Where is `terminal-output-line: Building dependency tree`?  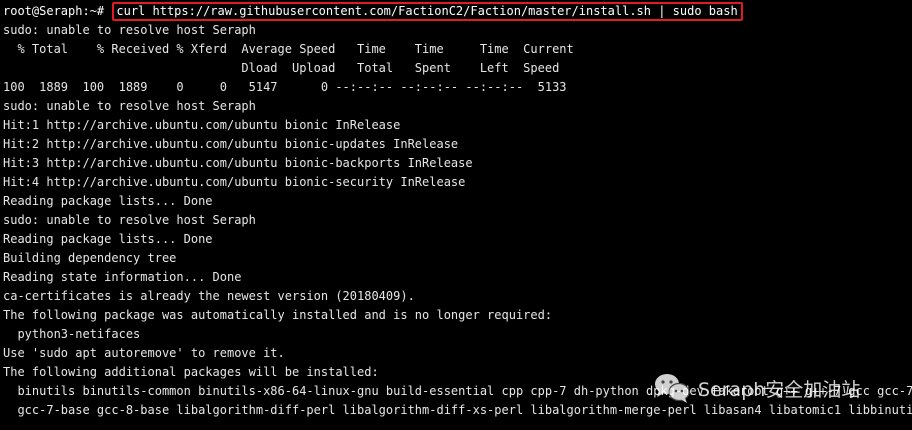 terminal-output-line: Building dependency tree is located at coordinates (90, 258).